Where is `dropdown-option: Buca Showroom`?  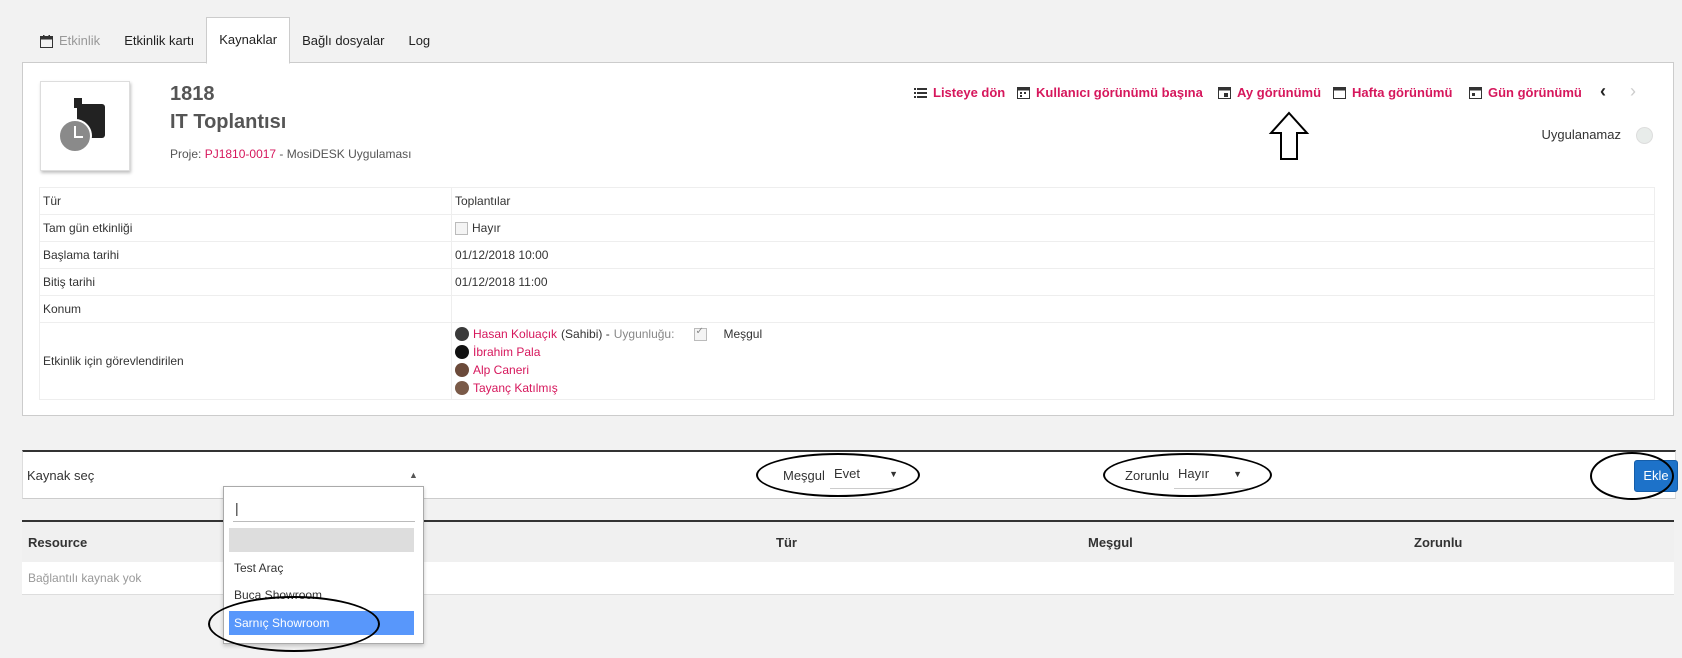
dropdown-option: Buca Showroom is located at coordinates (321, 595).